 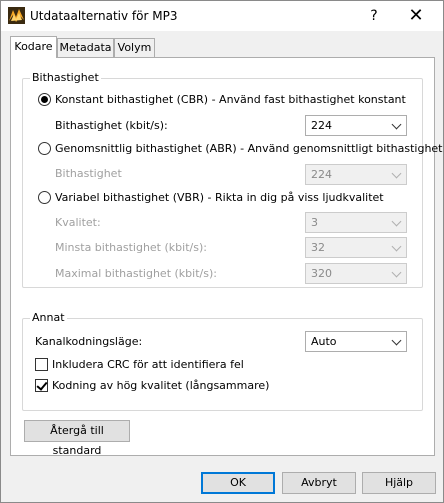 What do you see at coordinates (134, 47) in the screenshot?
I see `tab-volym: Volym` at bounding box center [134, 47].